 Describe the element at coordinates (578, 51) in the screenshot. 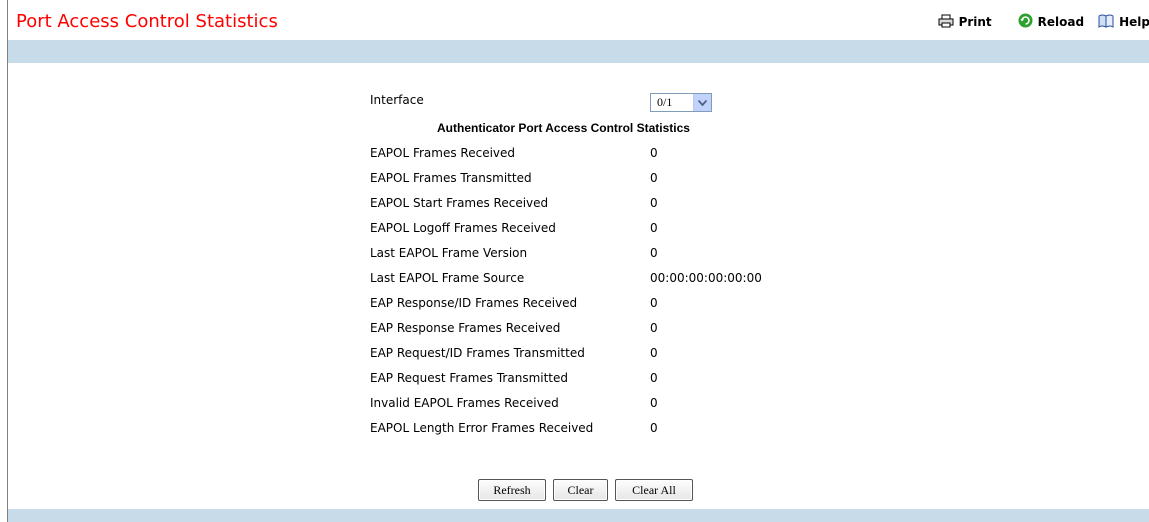

I see `header-band` at that location.